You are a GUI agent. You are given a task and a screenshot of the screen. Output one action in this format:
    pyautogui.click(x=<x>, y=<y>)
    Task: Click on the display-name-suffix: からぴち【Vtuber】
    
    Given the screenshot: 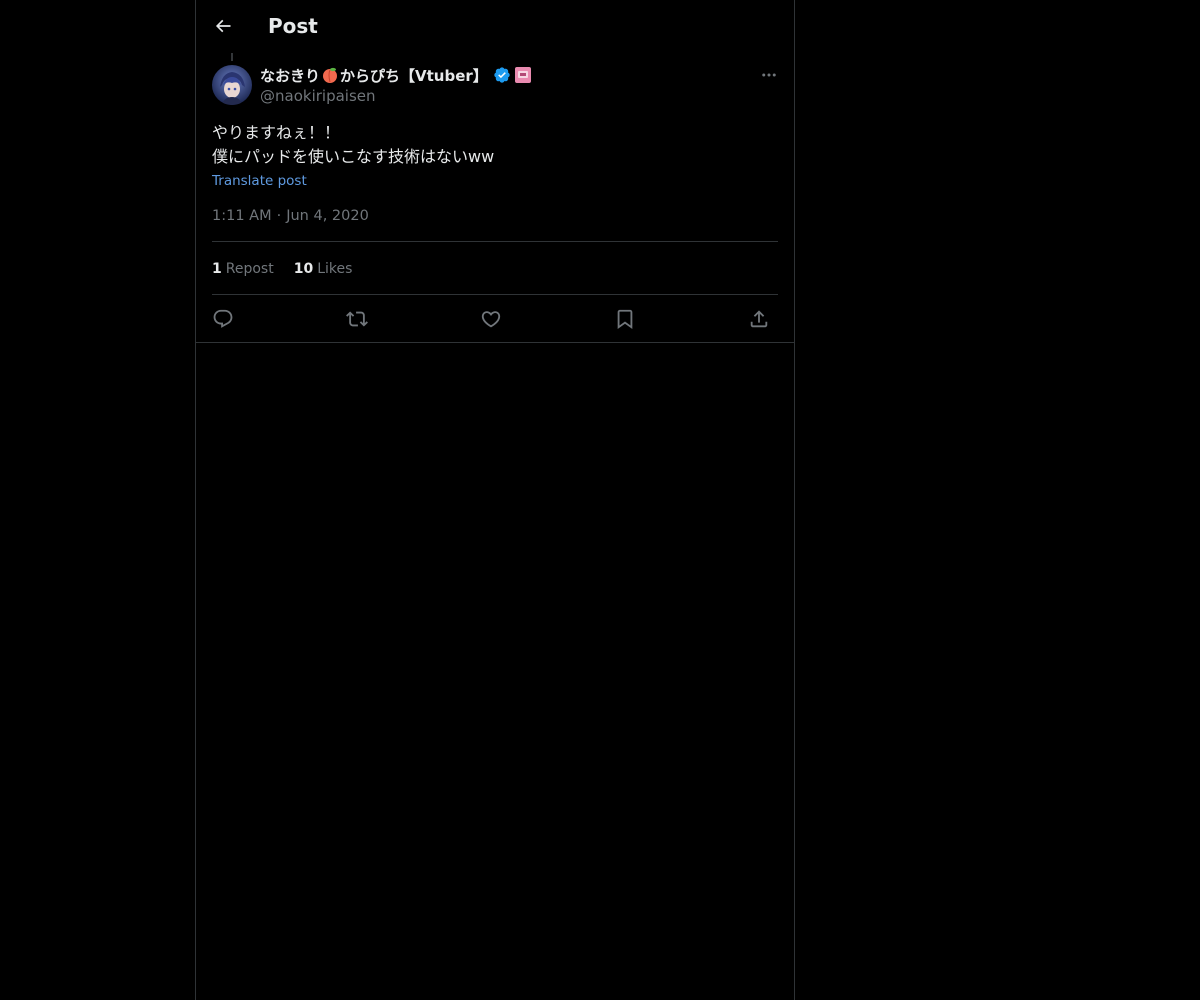 What is the action you would take?
    pyautogui.click(x=414, y=75)
    